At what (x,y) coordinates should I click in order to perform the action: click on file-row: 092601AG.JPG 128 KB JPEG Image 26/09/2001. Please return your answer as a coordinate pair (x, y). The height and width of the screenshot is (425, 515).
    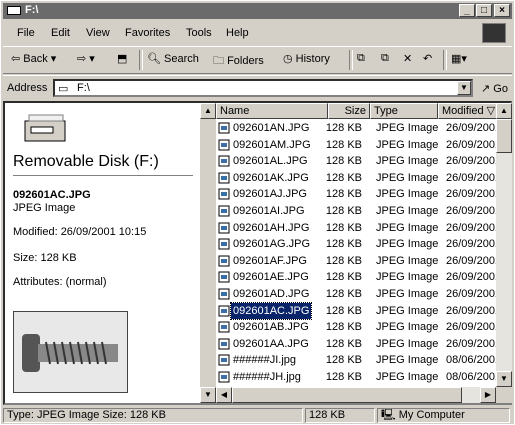
    Looking at the image, I should click on (358, 244).